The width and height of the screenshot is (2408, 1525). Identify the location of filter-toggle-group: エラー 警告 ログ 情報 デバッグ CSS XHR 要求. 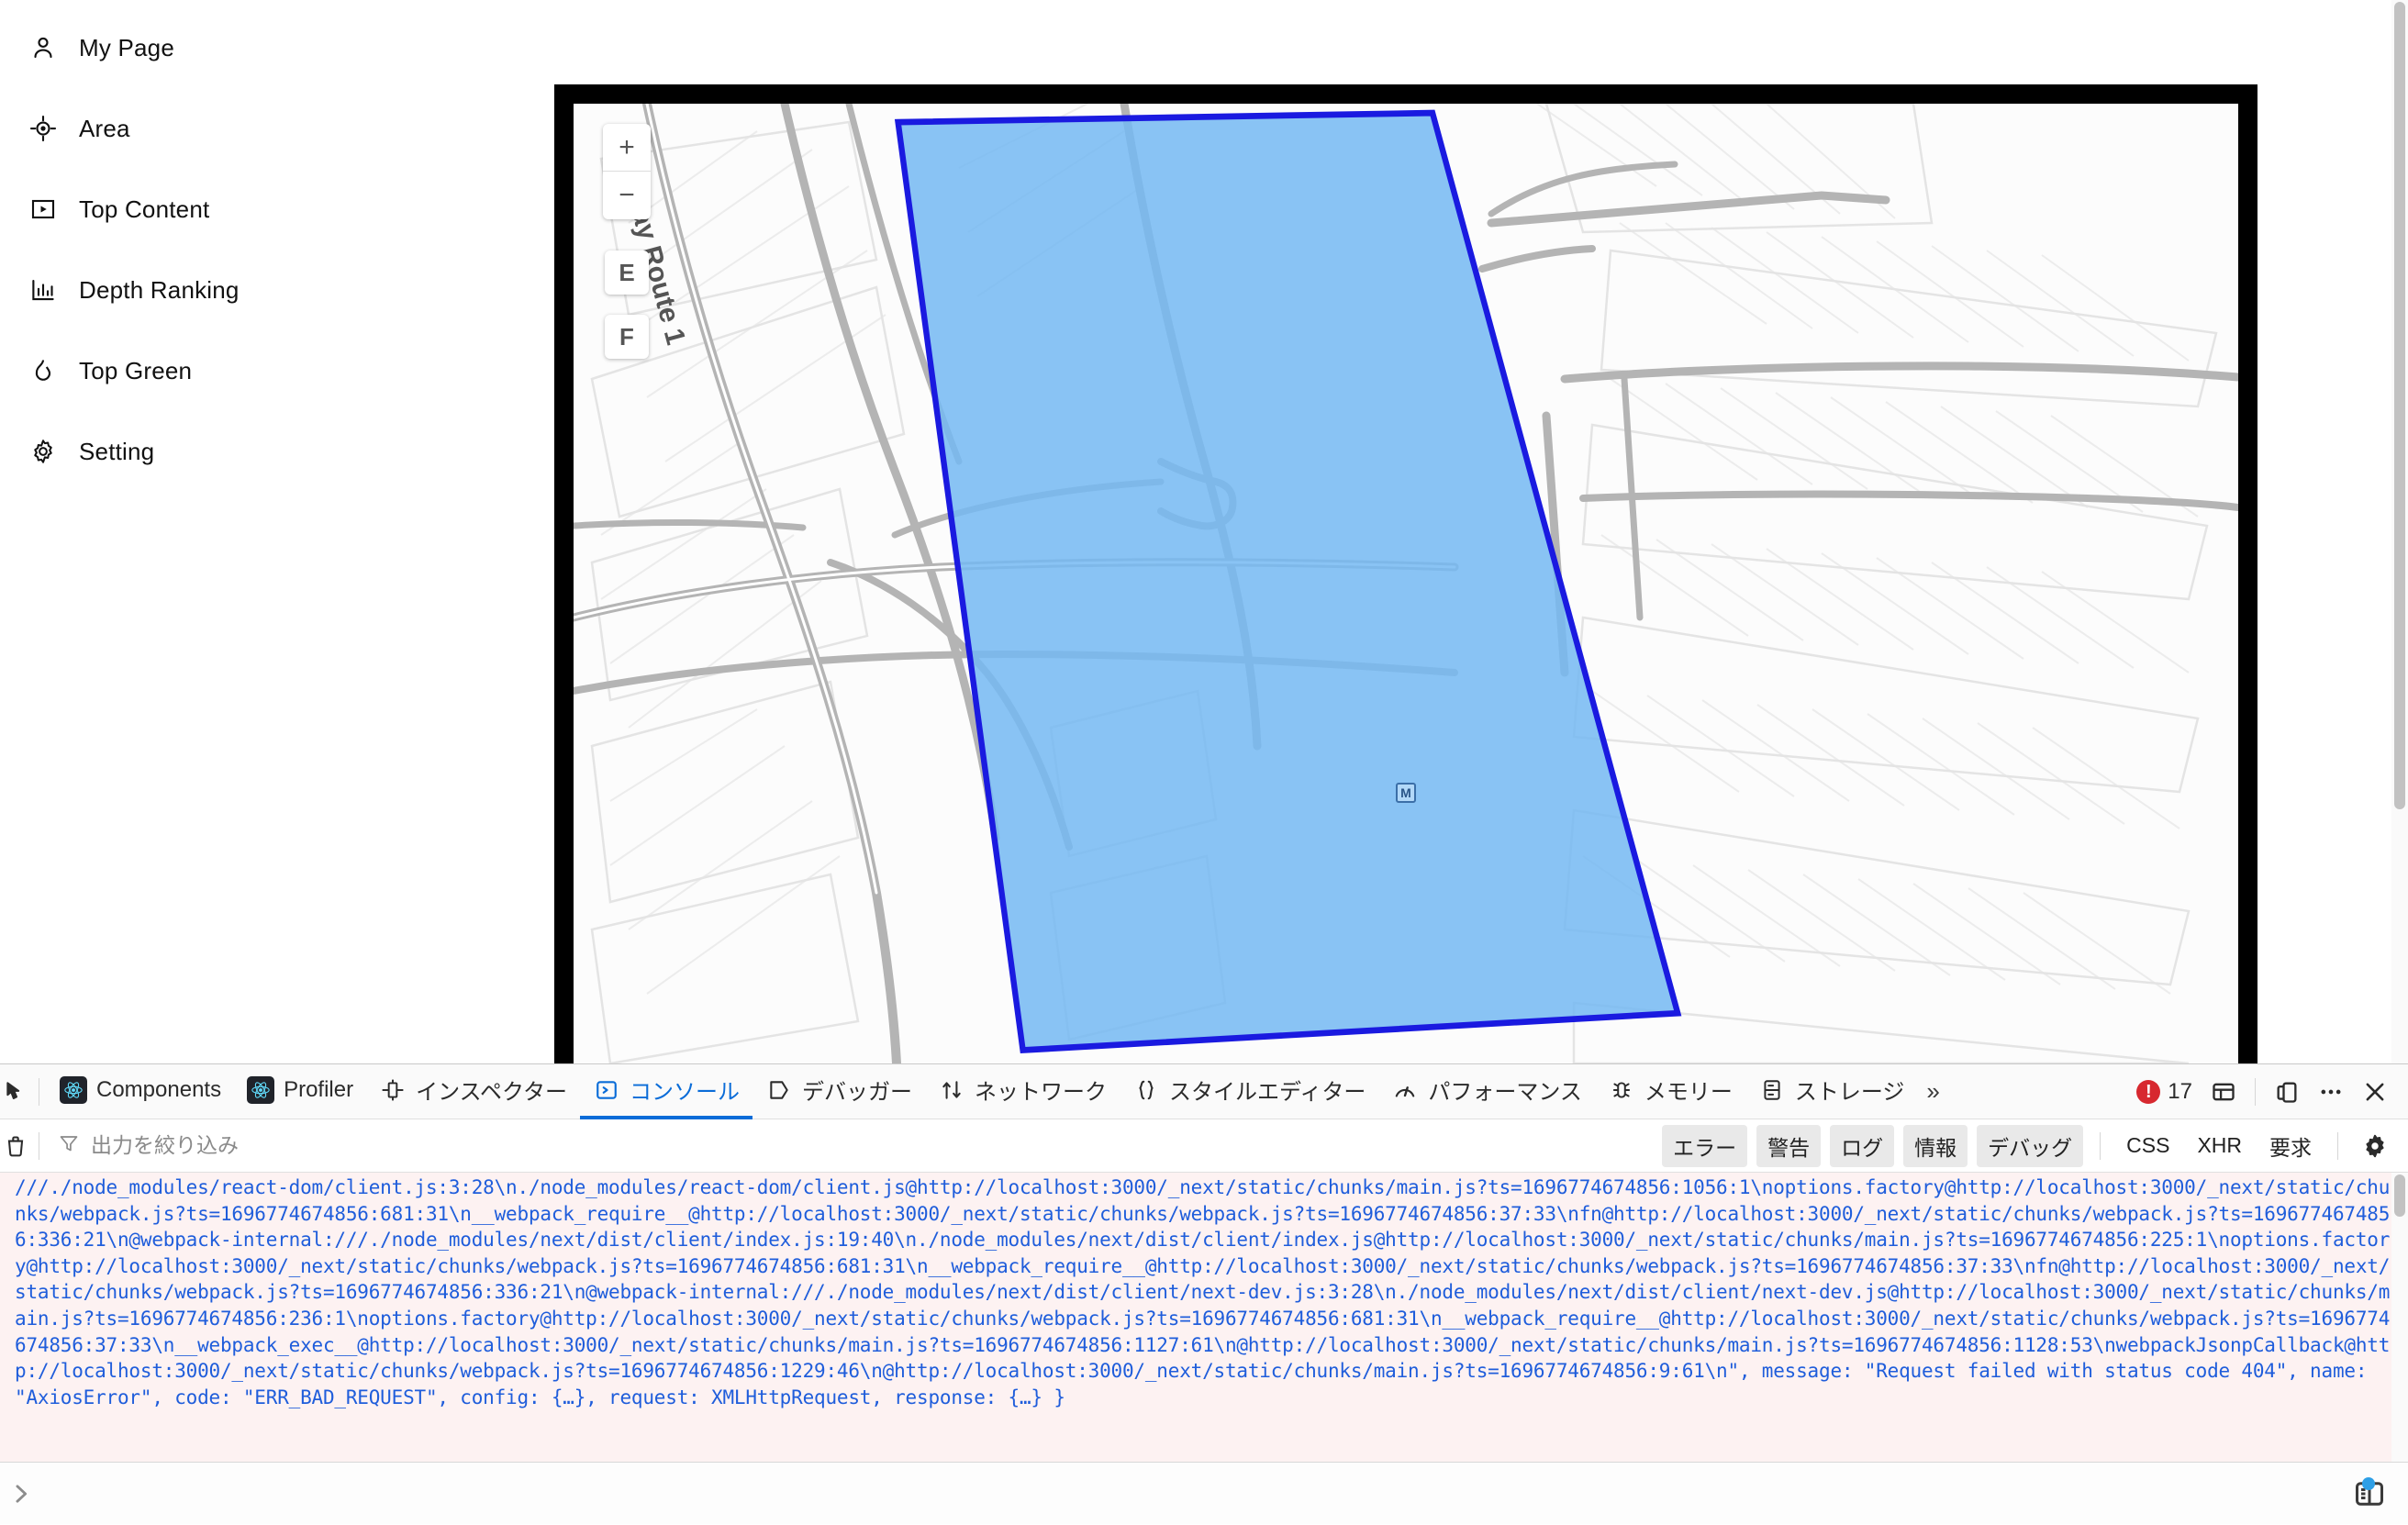
(2035, 1145).